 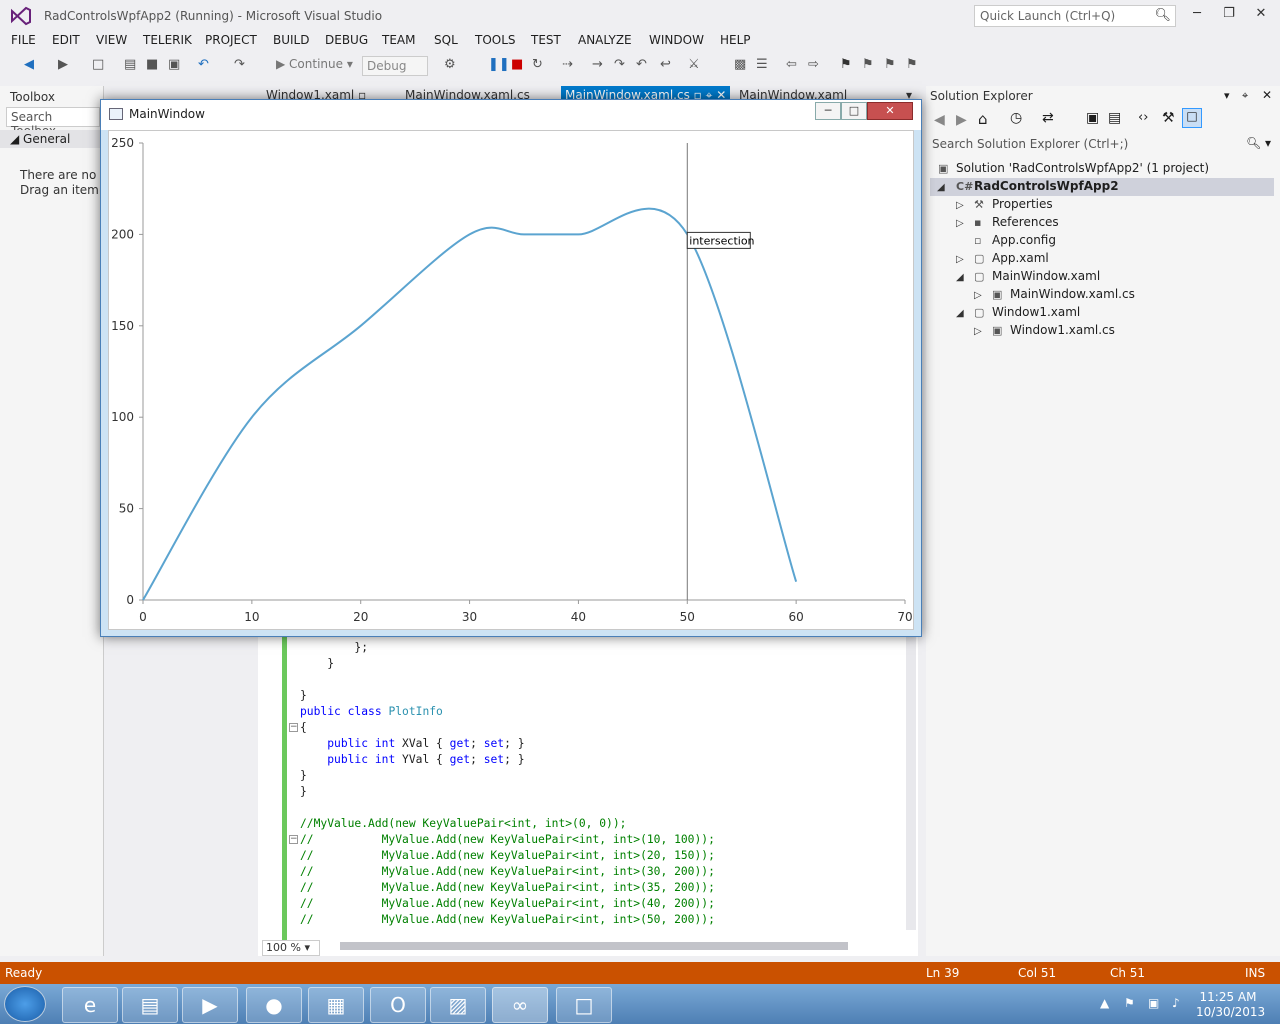 I want to click on hex-display-icon: ↩, so click(x=665, y=64).